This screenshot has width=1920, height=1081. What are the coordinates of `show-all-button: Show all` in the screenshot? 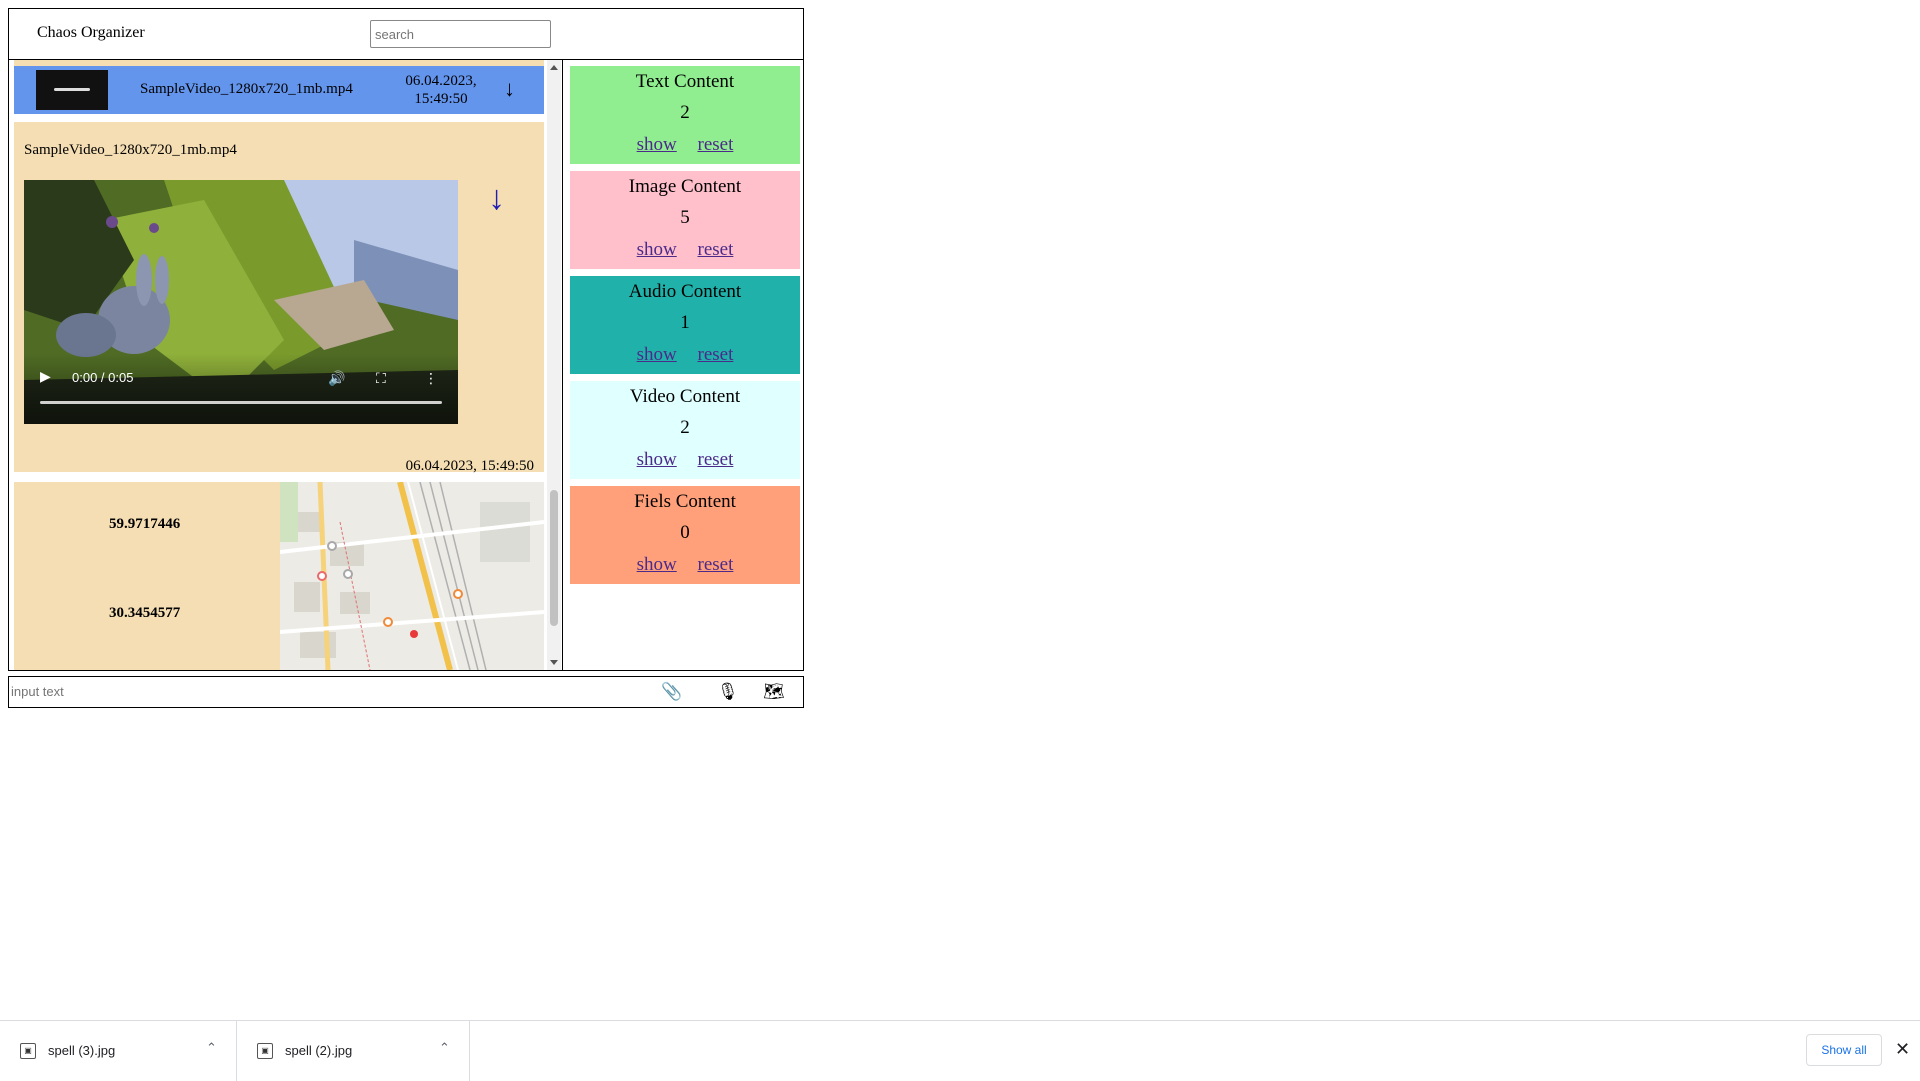 It's located at (1844, 1050).